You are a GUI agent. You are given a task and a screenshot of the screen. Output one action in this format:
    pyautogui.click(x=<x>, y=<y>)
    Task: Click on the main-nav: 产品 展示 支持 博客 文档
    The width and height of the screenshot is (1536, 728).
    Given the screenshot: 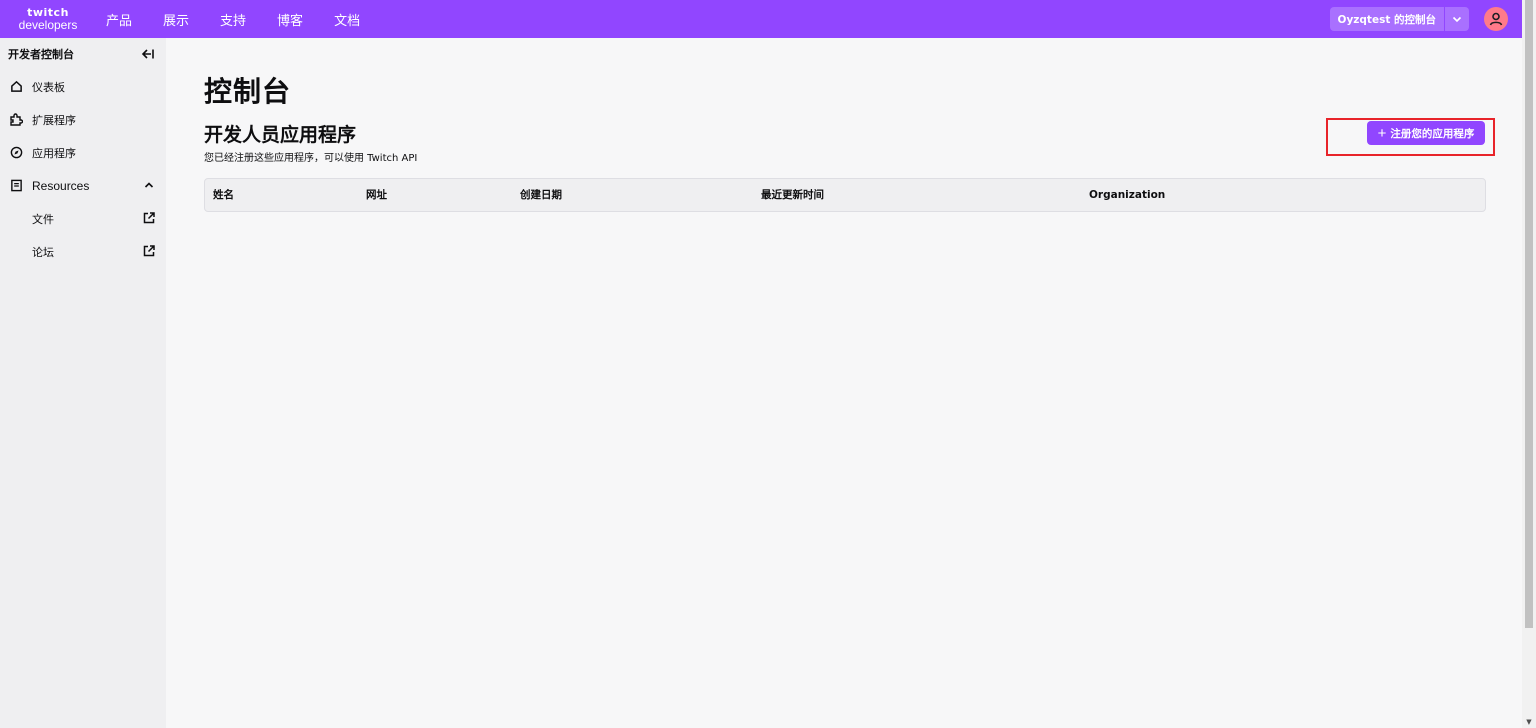 What is the action you would take?
    pyautogui.click(x=248, y=19)
    